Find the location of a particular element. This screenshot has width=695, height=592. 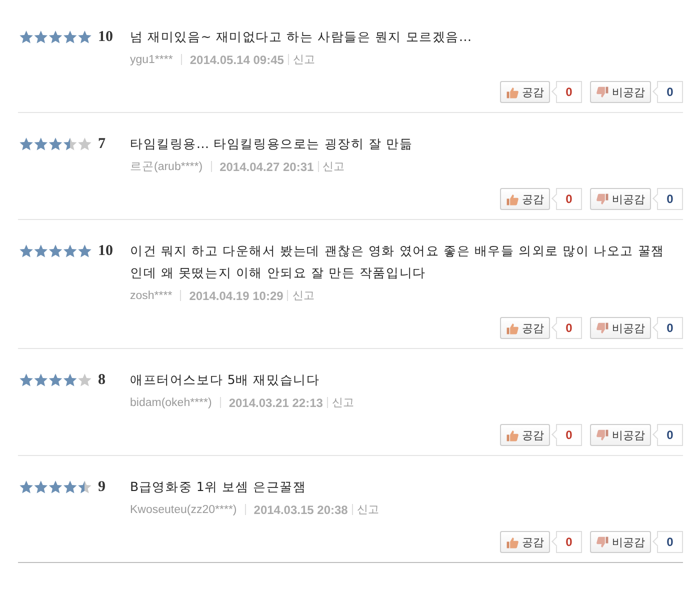

review-date: 2014.05.14 09:45 is located at coordinates (237, 59).